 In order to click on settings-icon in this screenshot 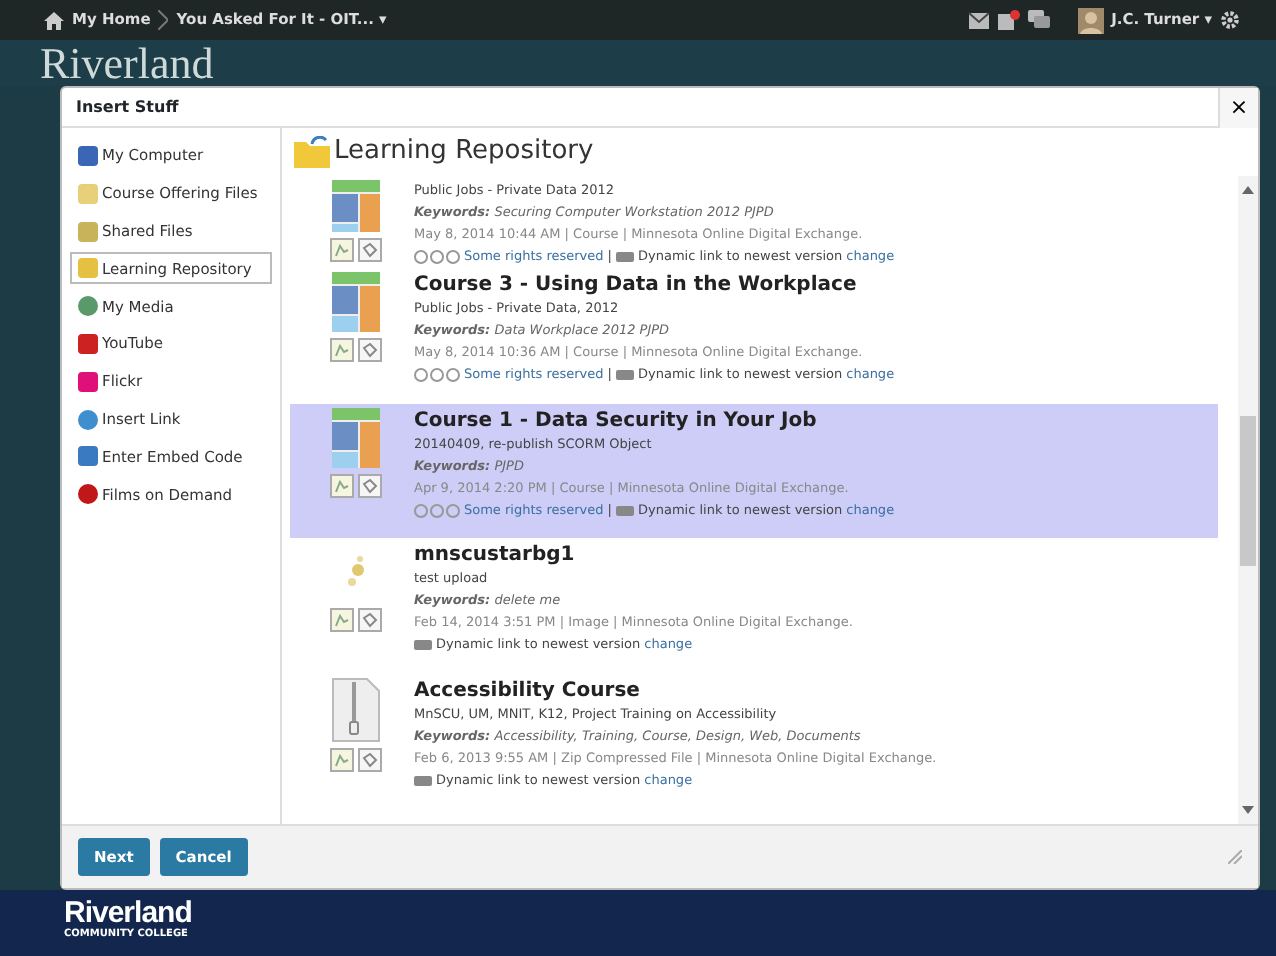, I will do `click(1230, 20)`.